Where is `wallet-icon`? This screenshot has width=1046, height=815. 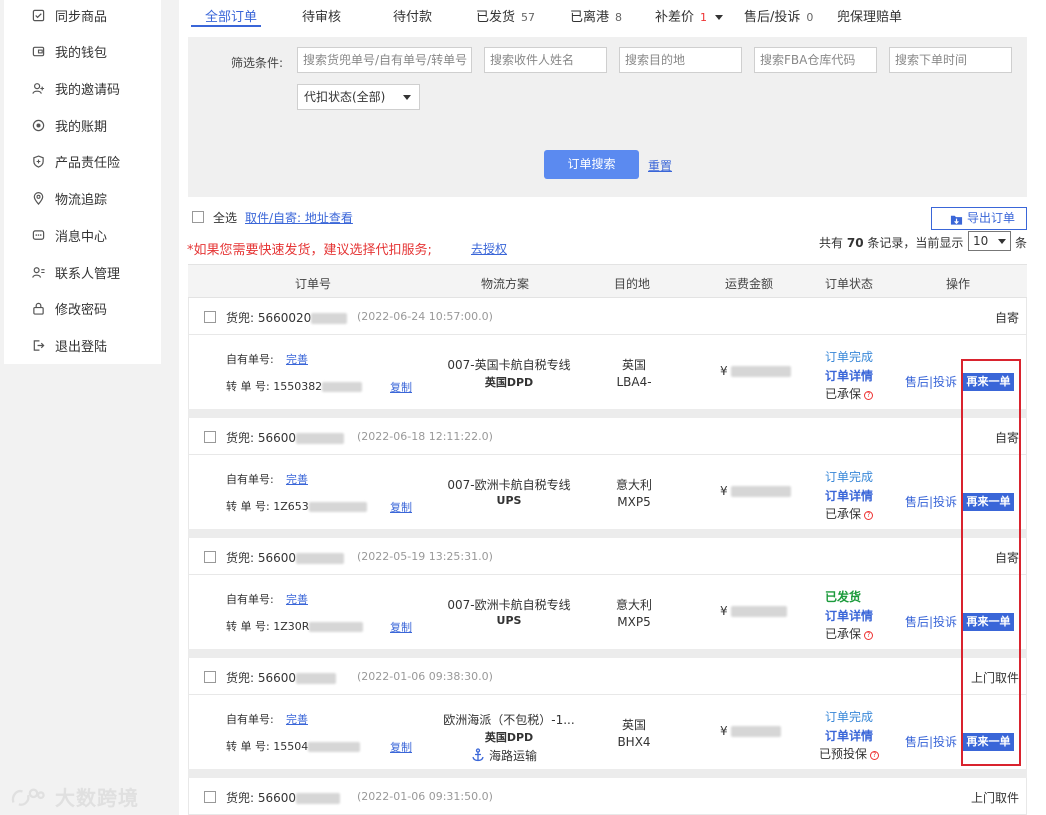 wallet-icon is located at coordinates (38, 52).